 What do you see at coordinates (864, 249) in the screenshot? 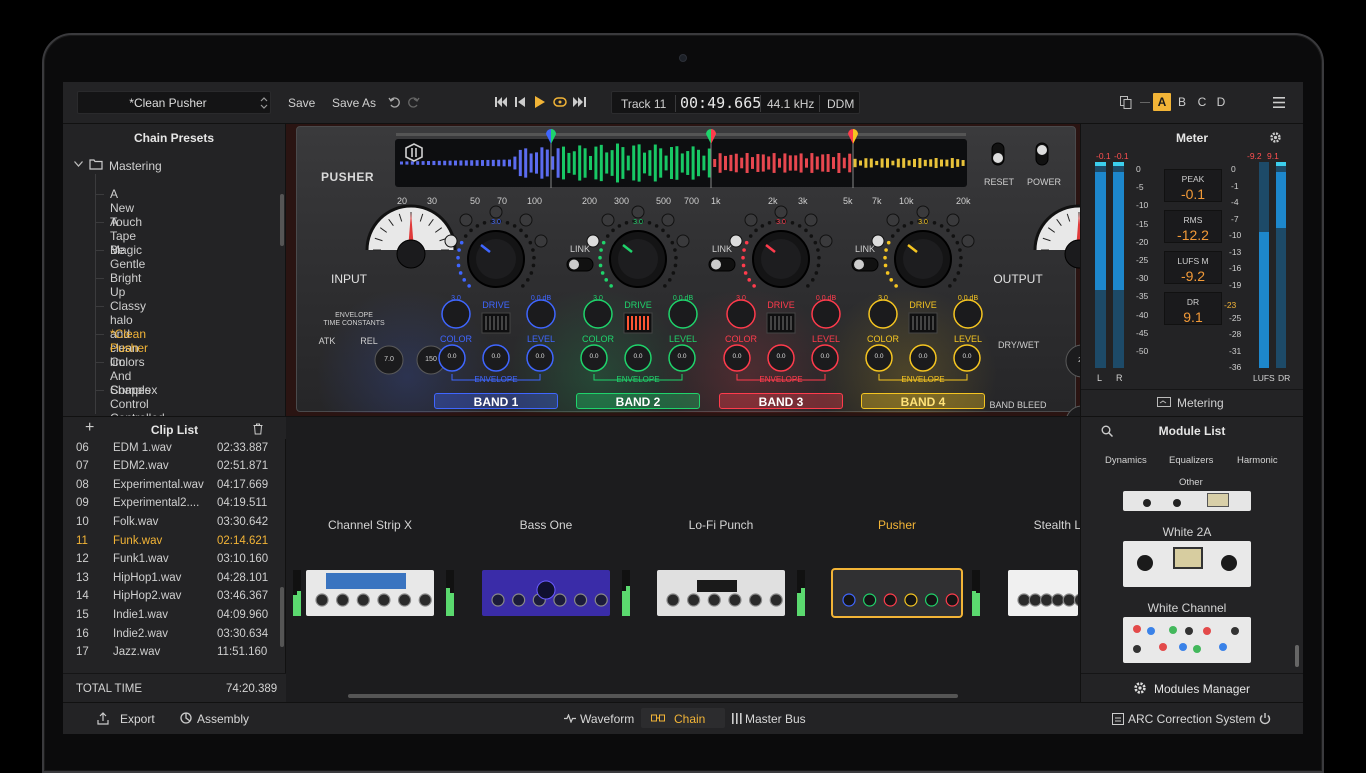
I see `link-label: LINK` at bounding box center [864, 249].